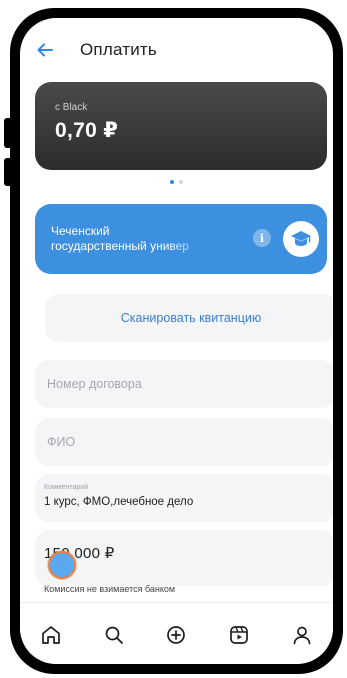 The width and height of the screenshot is (347, 678). I want to click on comment-field: Комментарий 1 курс, ФМО,лечебное дело, so click(184, 498).